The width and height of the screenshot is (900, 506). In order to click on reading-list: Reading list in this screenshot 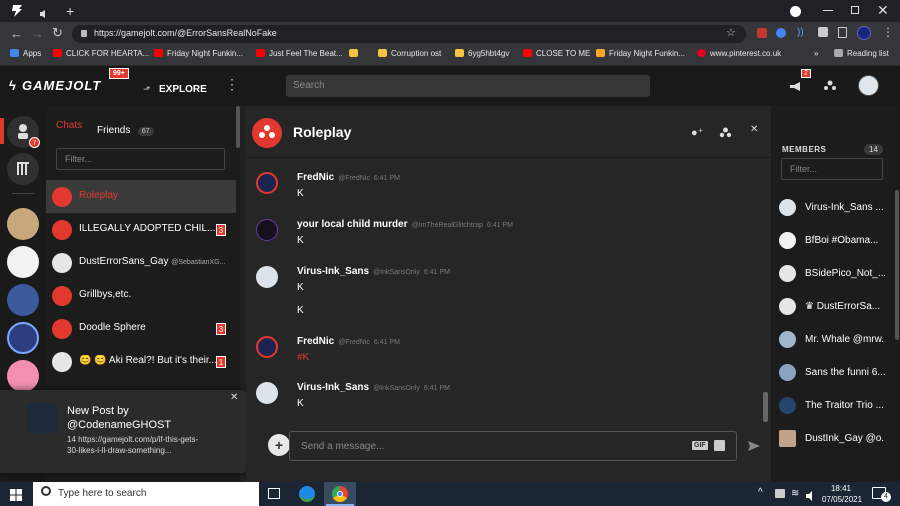, I will do `click(861, 53)`.